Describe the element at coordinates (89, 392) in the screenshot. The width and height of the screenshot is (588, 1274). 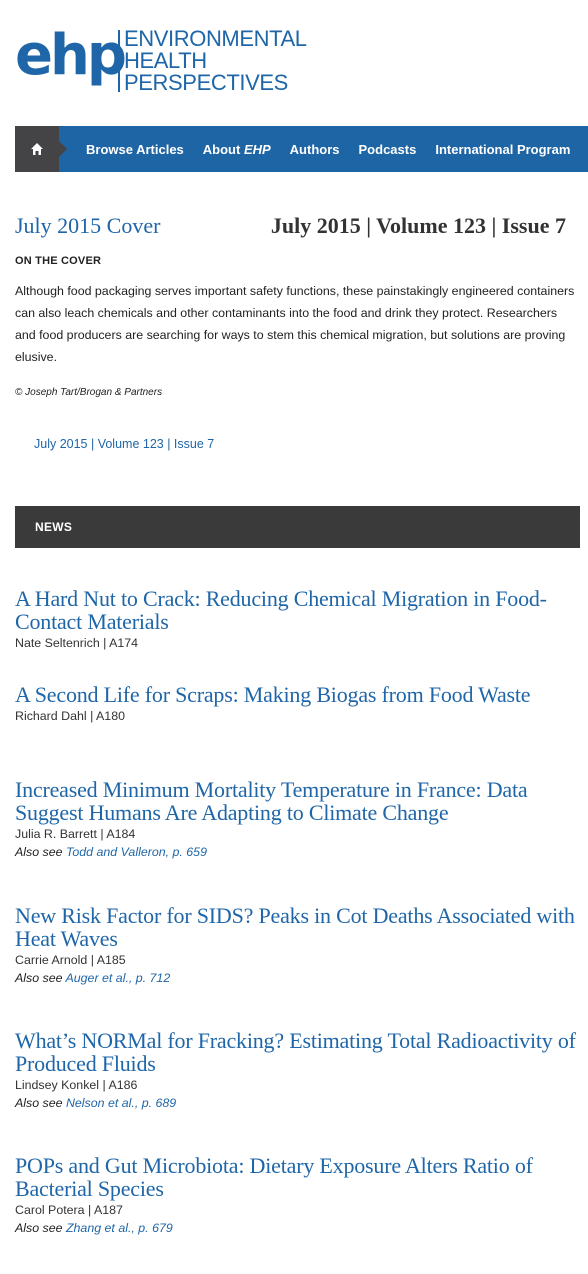
I see `cover-credit: © Joseph Tart/Brogan & Partners` at that location.